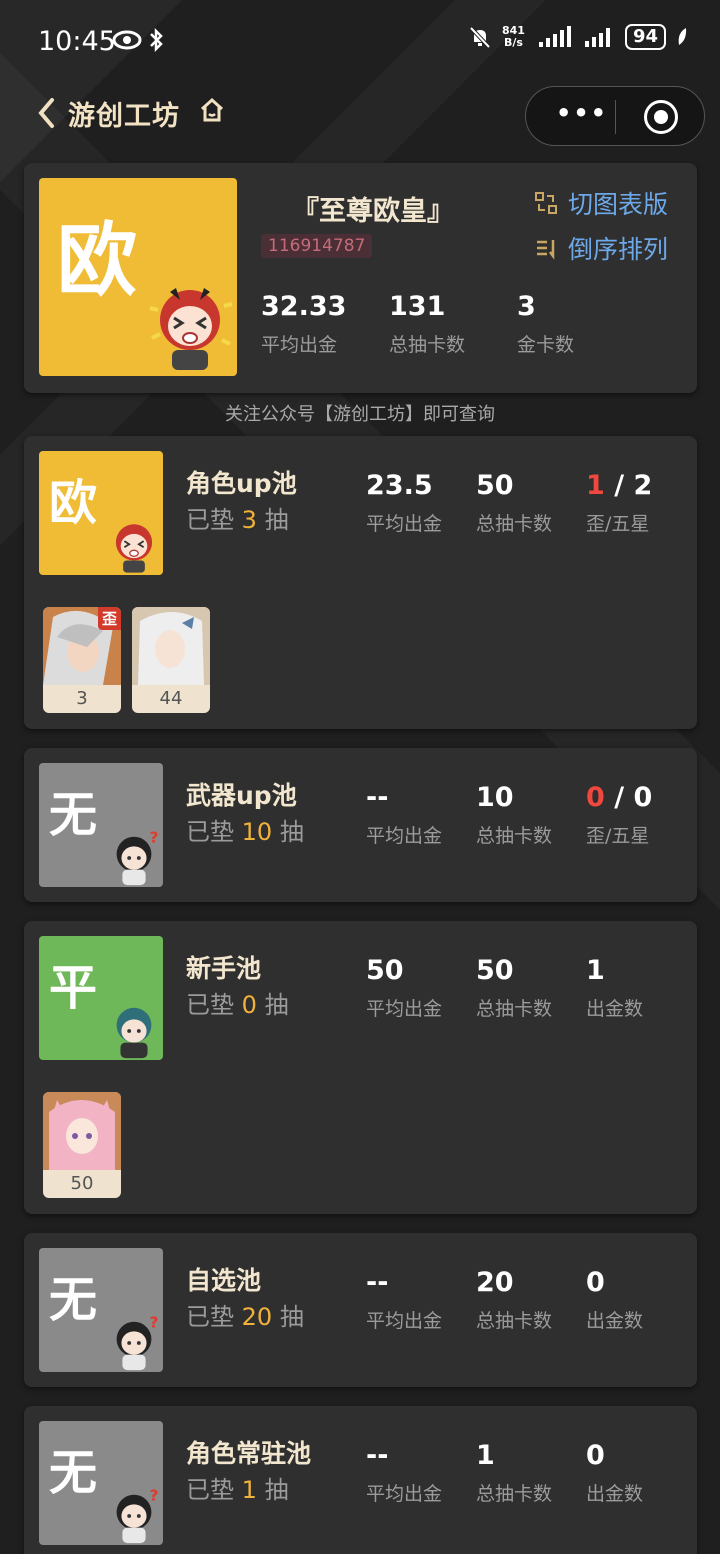  What do you see at coordinates (546, 203) in the screenshot?
I see `switch-icon` at bounding box center [546, 203].